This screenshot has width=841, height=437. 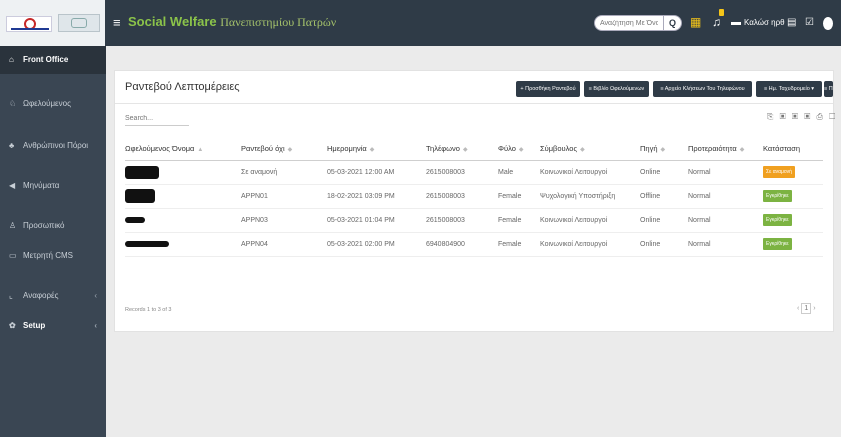 I want to click on brand-title: Social Welfare Πανεπιστημίου Πατρών, so click(x=232, y=22).